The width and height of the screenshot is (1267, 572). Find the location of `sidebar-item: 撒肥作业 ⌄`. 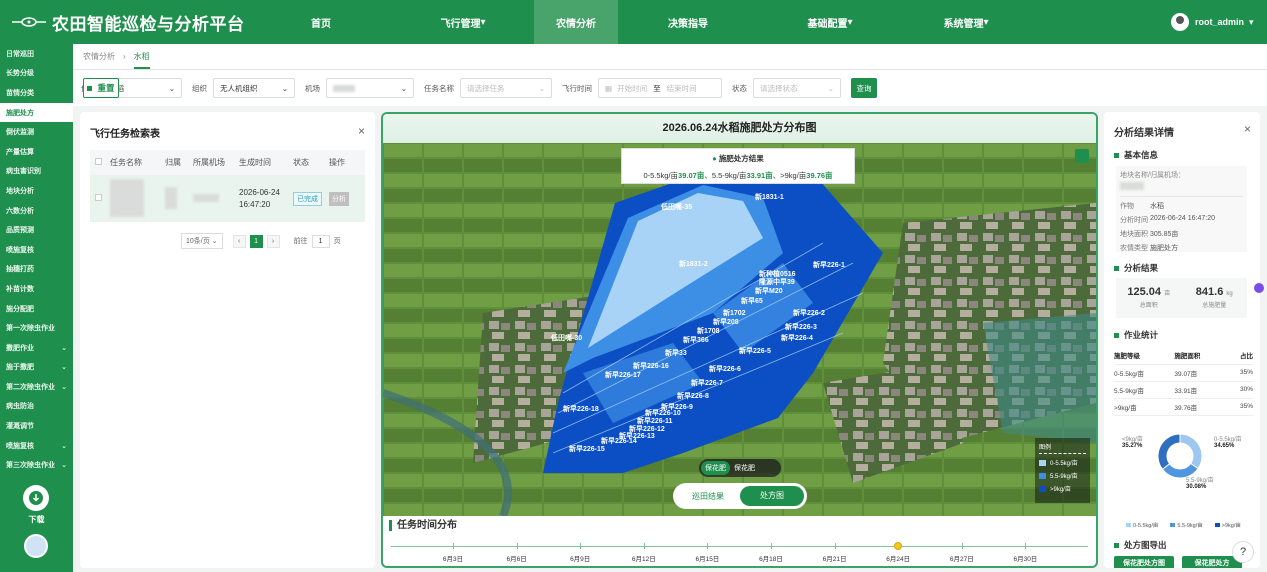

sidebar-item: 撒肥作业 ⌄ is located at coordinates (36, 348).